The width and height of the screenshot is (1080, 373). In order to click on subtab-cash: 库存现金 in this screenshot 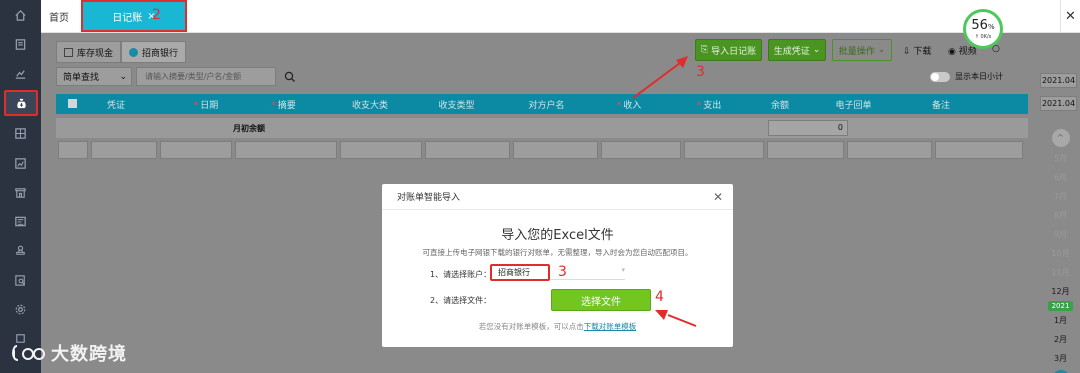, I will do `click(89, 52)`.